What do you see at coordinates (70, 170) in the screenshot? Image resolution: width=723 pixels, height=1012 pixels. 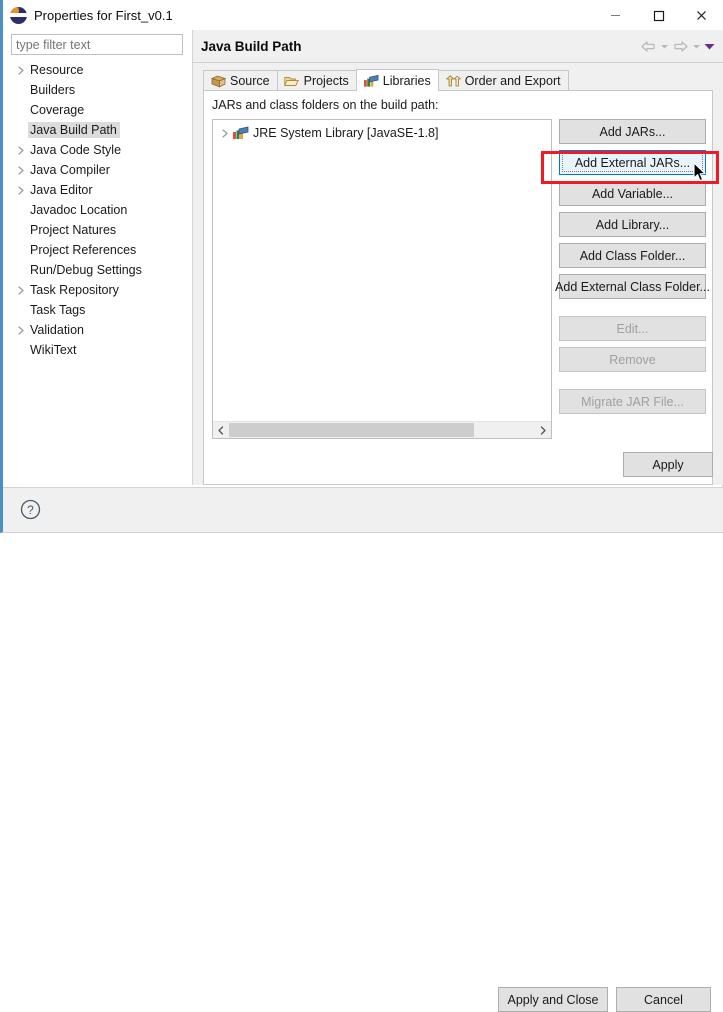 I see `sidebar-item-label: Java Compiler` at bounding box center [70, 170].